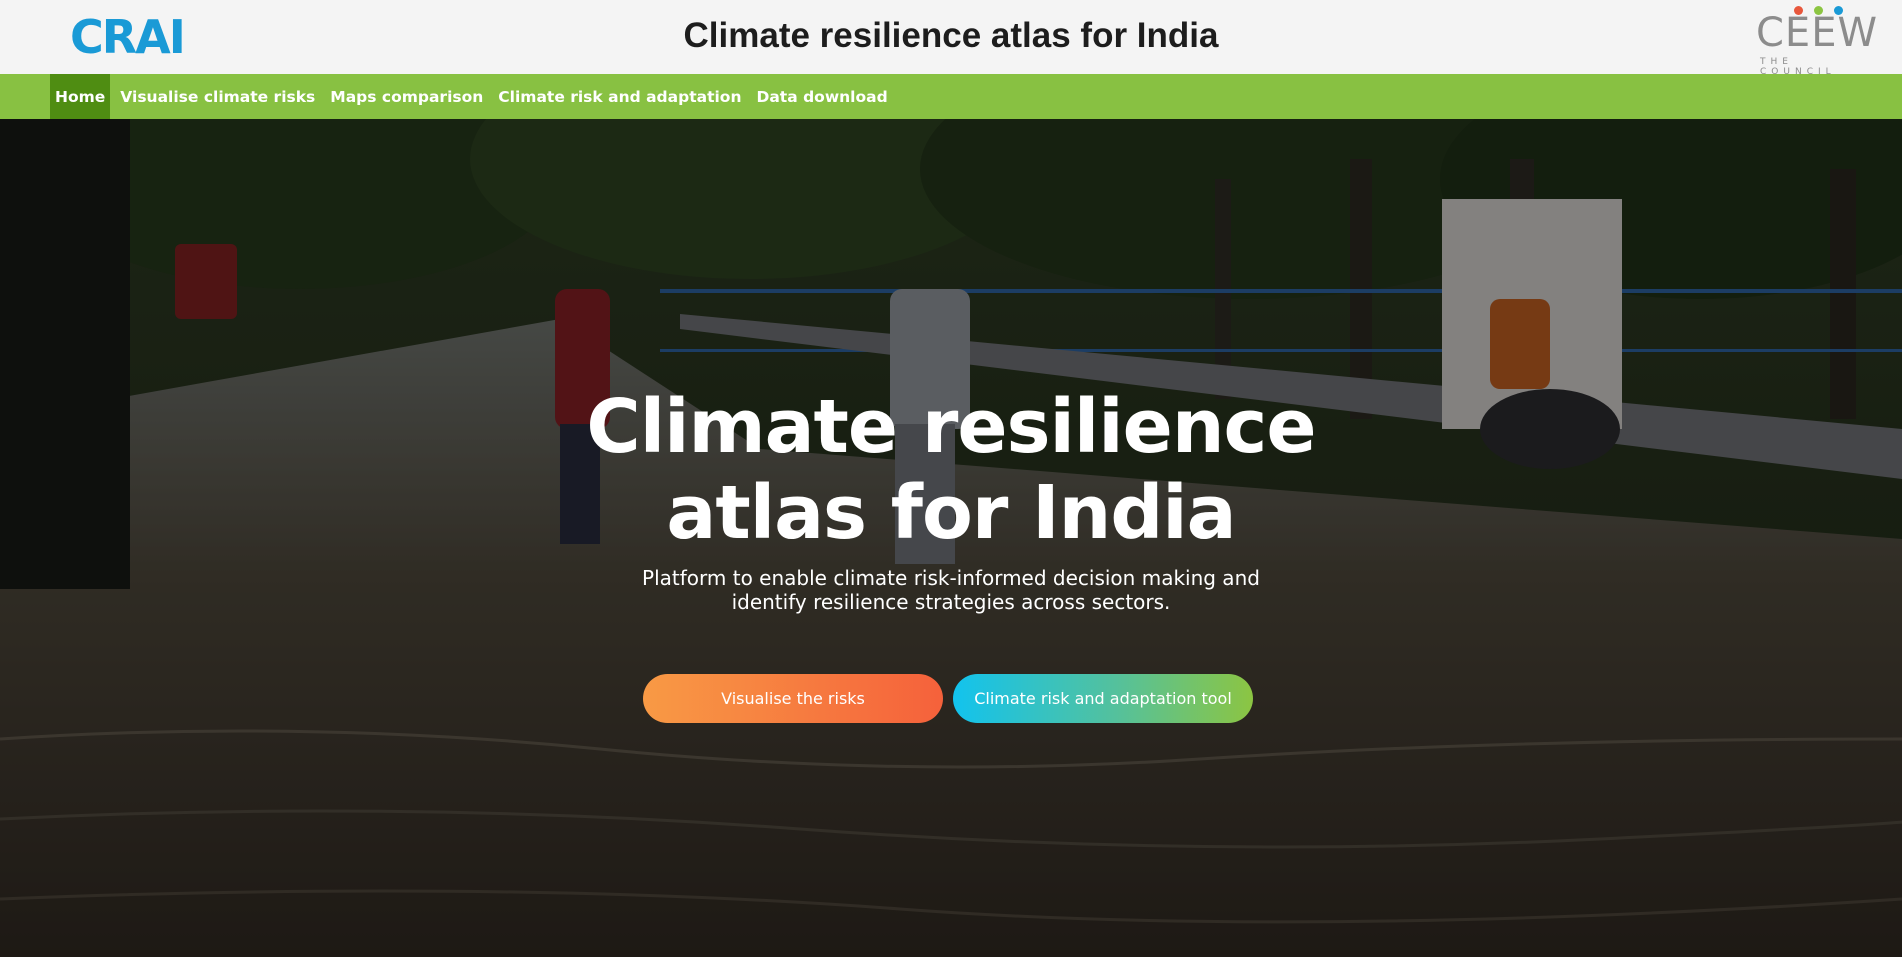 This screenshot has height=957, width=1902. Describe the element at coordinates (80, 96) in the screenshot. I see `nav-item-home: Home` at that location.